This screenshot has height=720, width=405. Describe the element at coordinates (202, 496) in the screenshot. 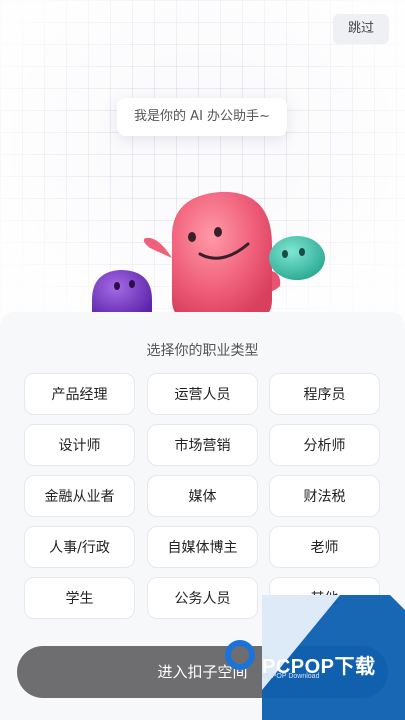

I see `career-option: 媒体` at that location.